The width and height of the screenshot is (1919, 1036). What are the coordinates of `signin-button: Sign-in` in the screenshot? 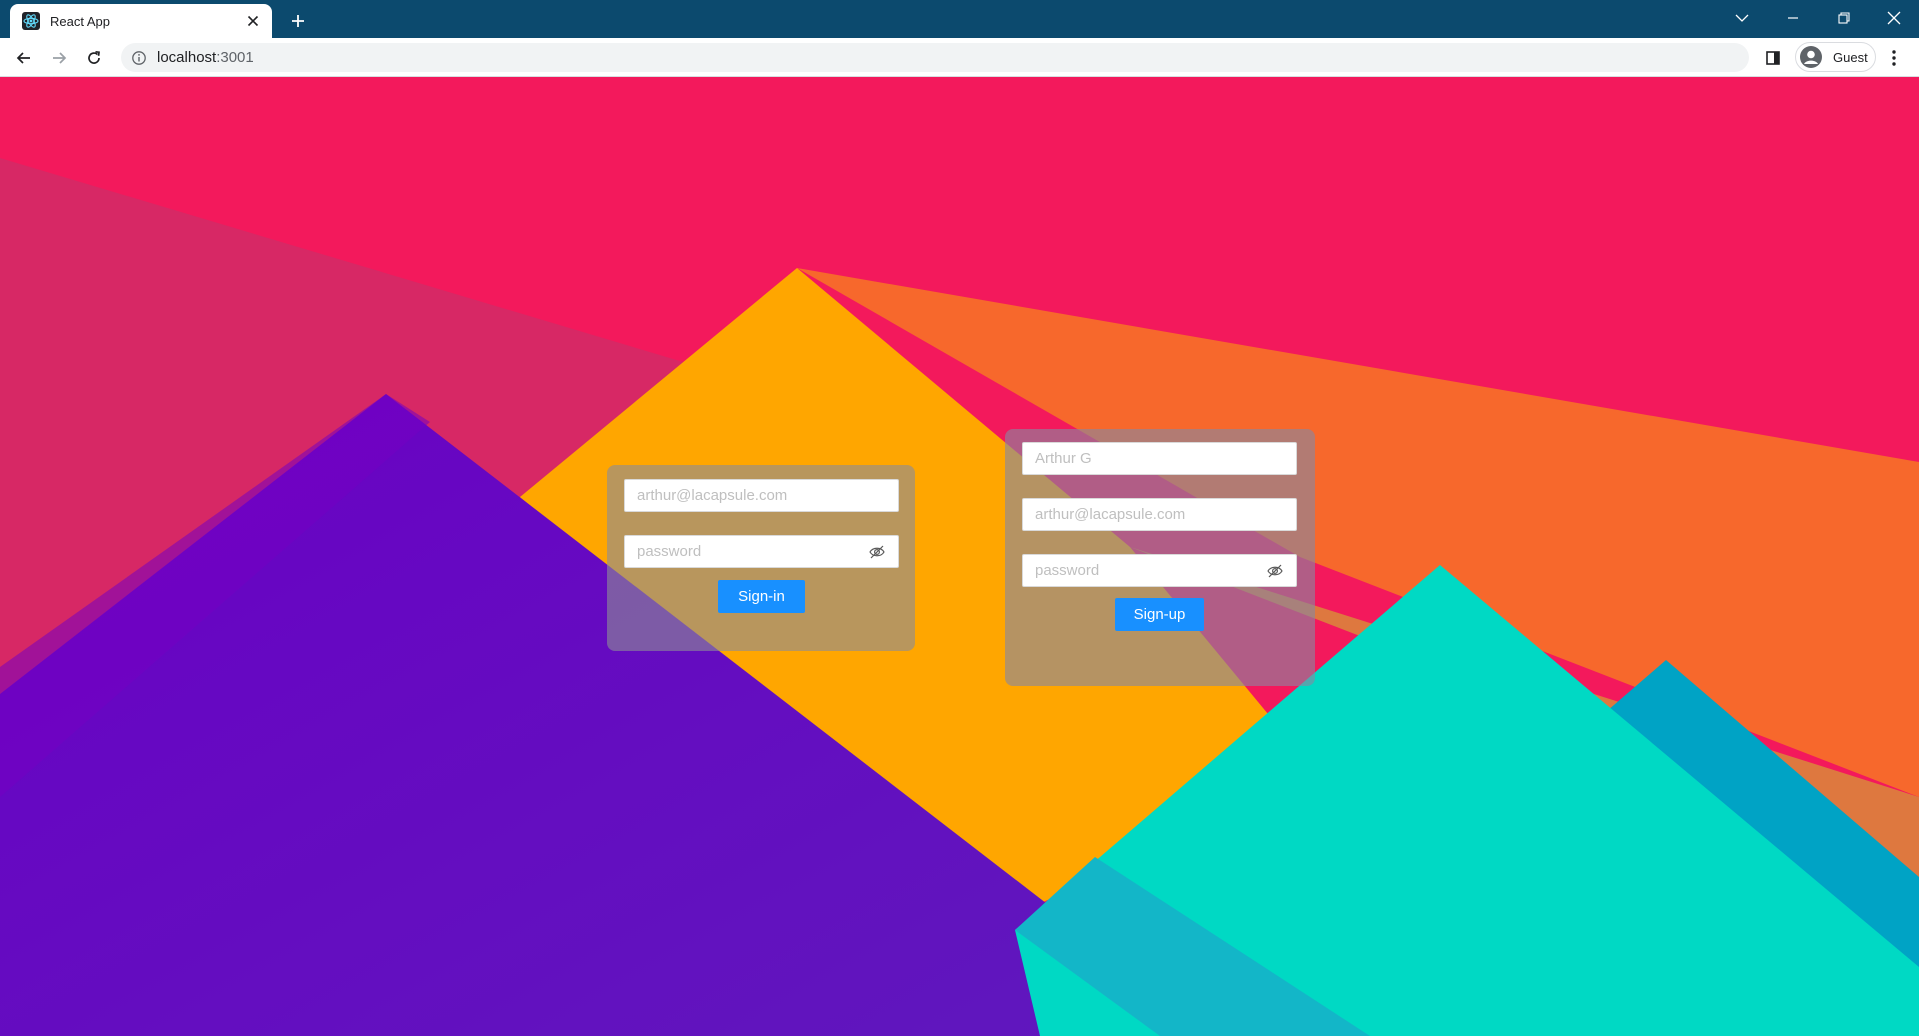 It's located at (761, 596).